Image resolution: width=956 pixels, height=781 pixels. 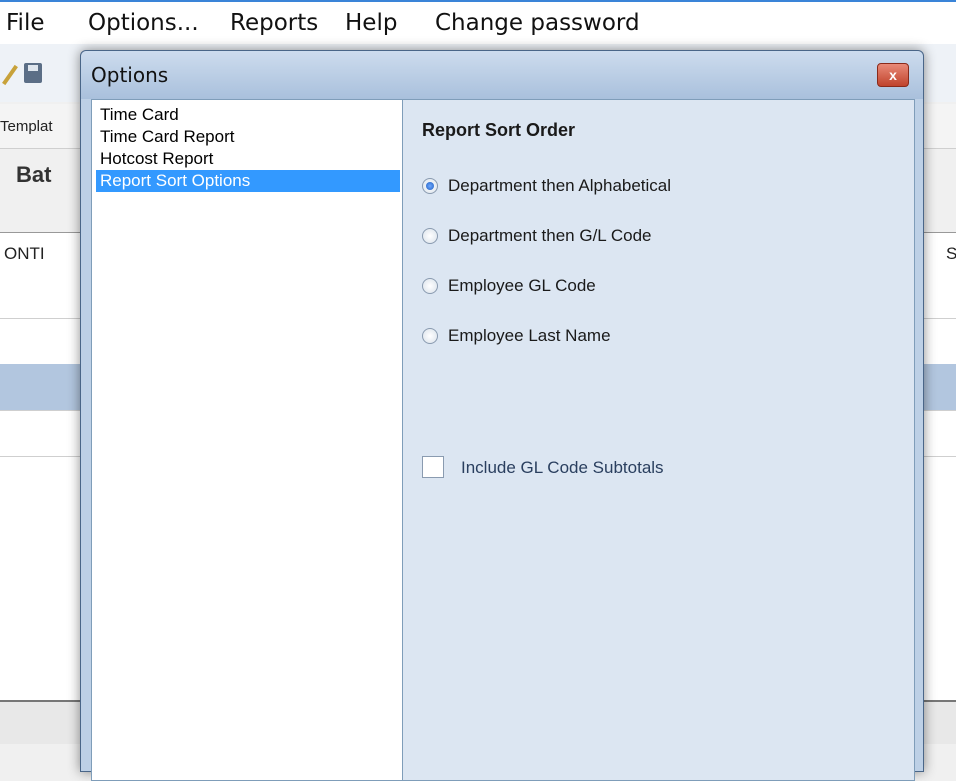 I want to click on radio-label: Employee Last Name, so click(x=529, y=335).